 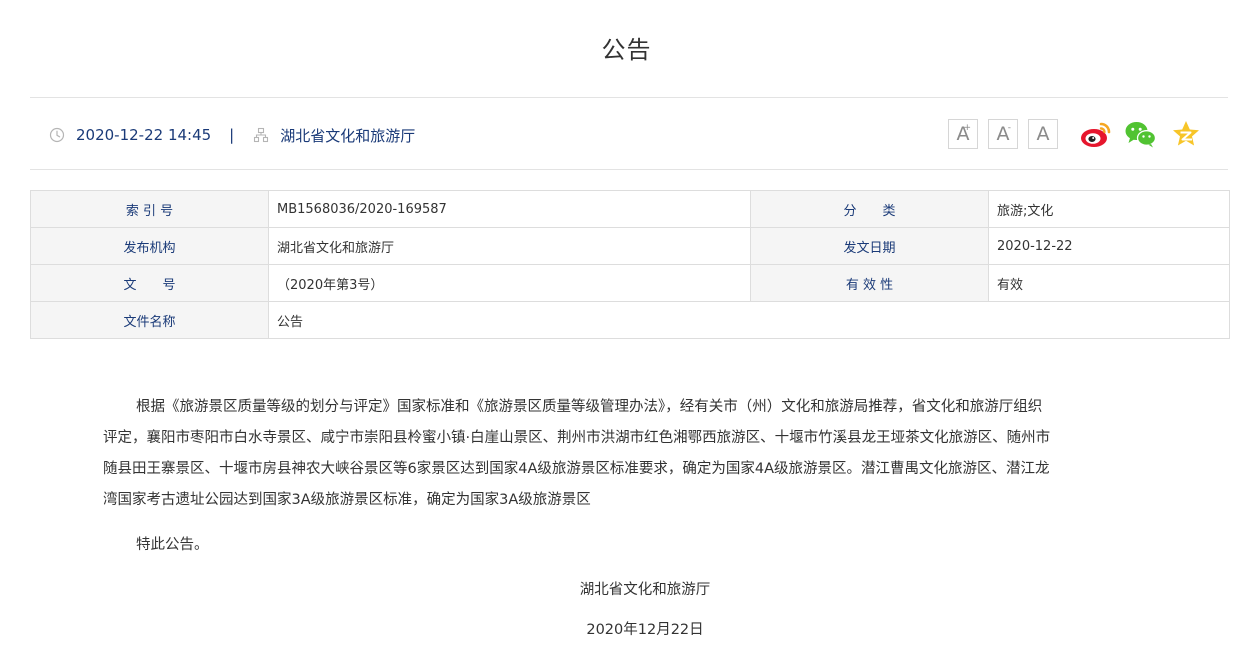 I want to click on publisher-link: 湖北省文化和旅游厅, so click(x=347, y=135).